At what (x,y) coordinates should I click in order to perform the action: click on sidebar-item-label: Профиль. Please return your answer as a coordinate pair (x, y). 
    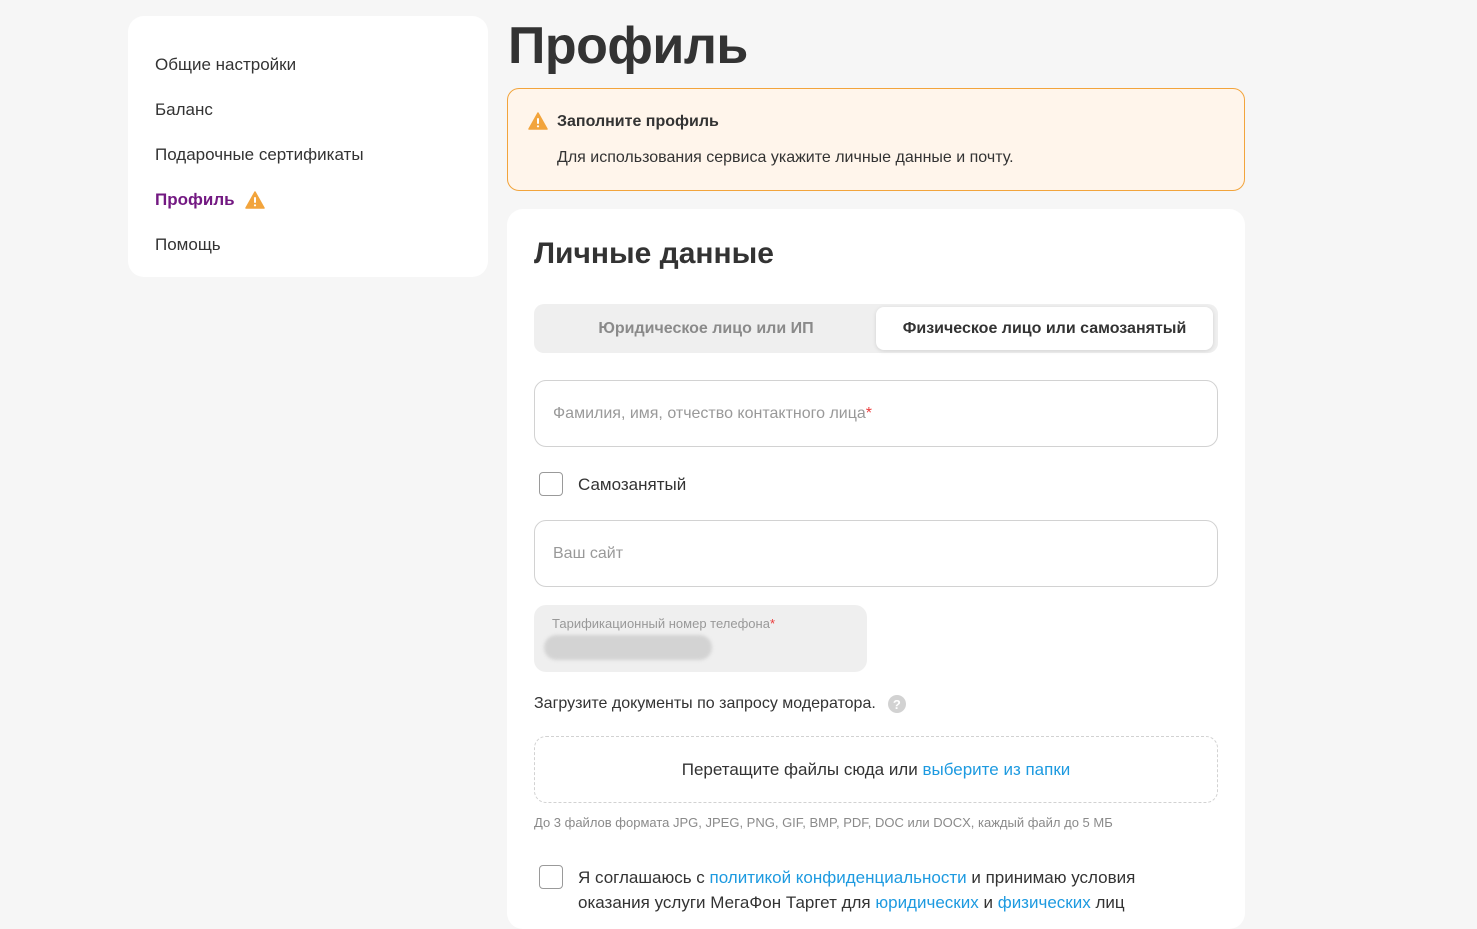
    Looking at the image, I should click on (195, 199).